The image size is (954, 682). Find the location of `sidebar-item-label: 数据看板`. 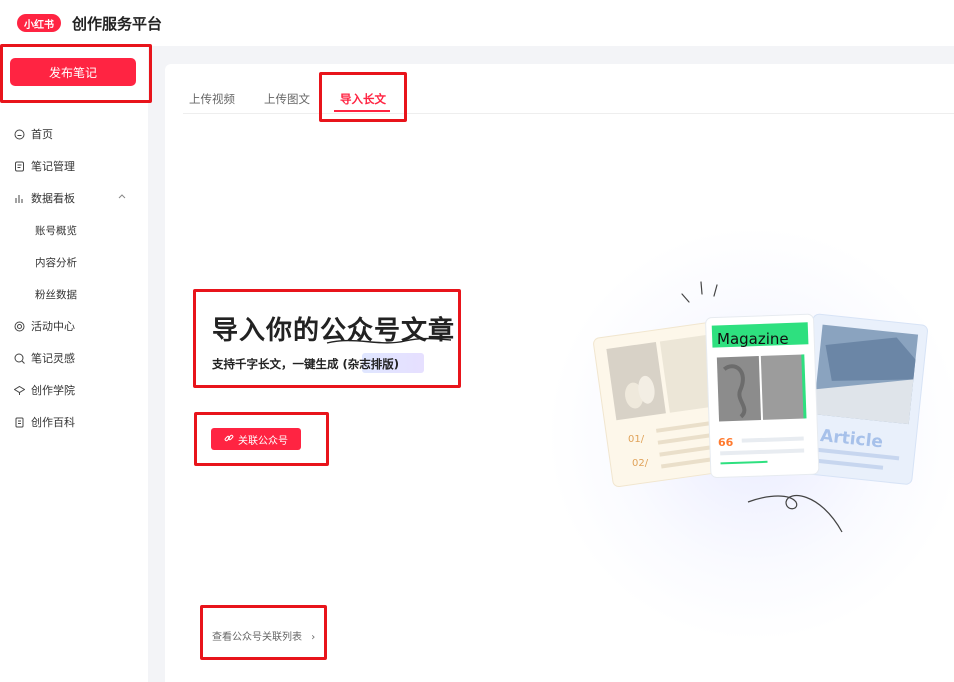

sidebar-item-label: 数据看板 is located at coordinates (53, 198).